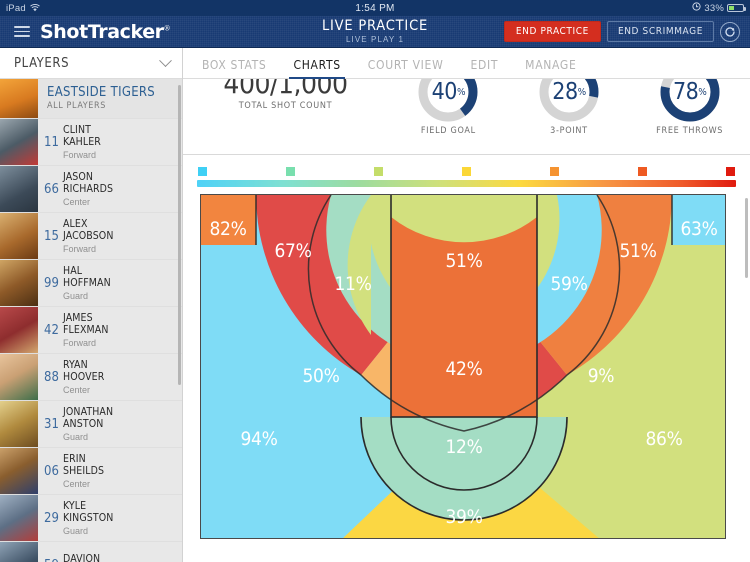  What do you see at coordinates (448, 131) in the screenshot?
I see `field-goal-label: FIELD GOAL` at bounding box center [448, 131].